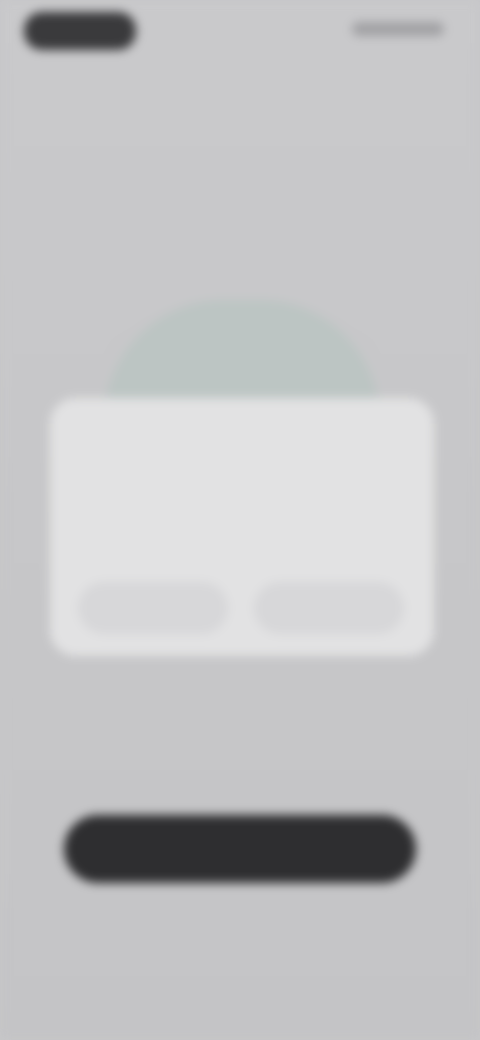 This screenshot has width=480, height=1040. Describe the element at coordinates (229, 156) in the screenshot. I see `page-title` at that location.